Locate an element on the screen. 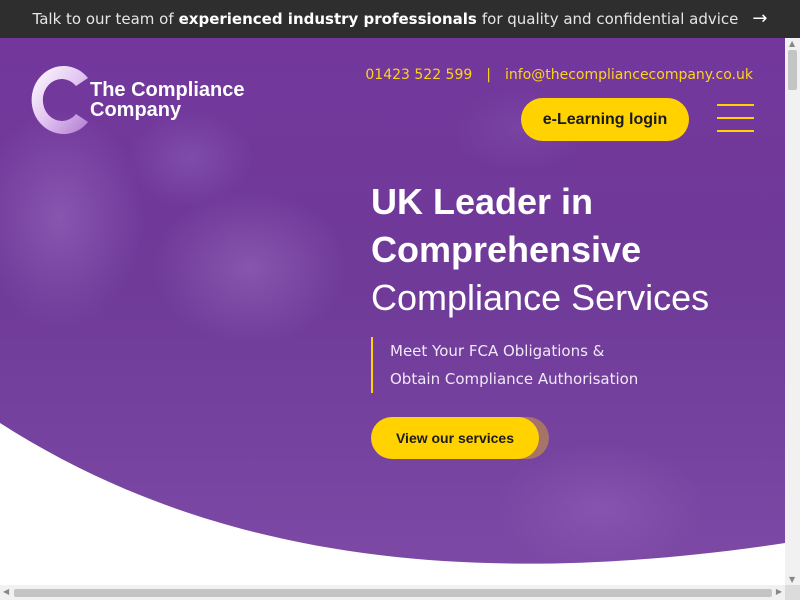 The height and width of the screenshot is (600, 800). hero-subtitle-line-2: Obtain Compliance Authorisation is located at coordinates (514, 379).